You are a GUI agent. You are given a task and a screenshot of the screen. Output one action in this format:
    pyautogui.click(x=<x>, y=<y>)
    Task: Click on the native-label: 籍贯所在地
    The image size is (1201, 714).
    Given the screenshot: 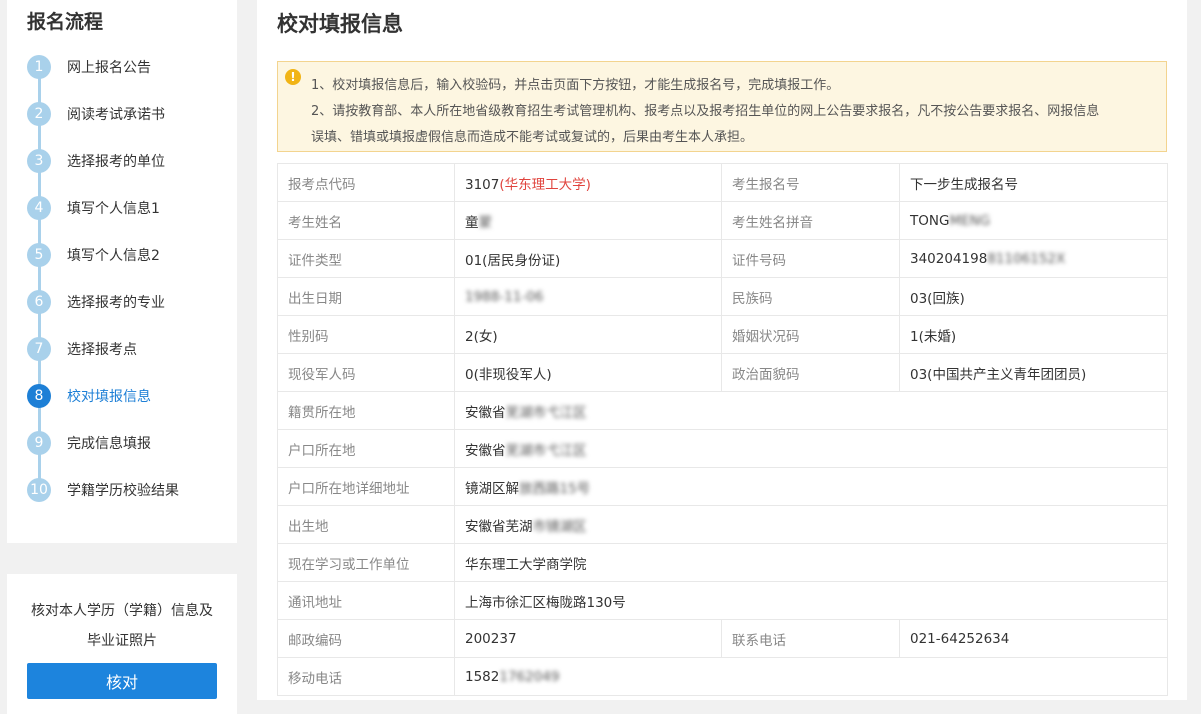 What is the action you would take?
    pyautogui.click(x=366, y=410)
    